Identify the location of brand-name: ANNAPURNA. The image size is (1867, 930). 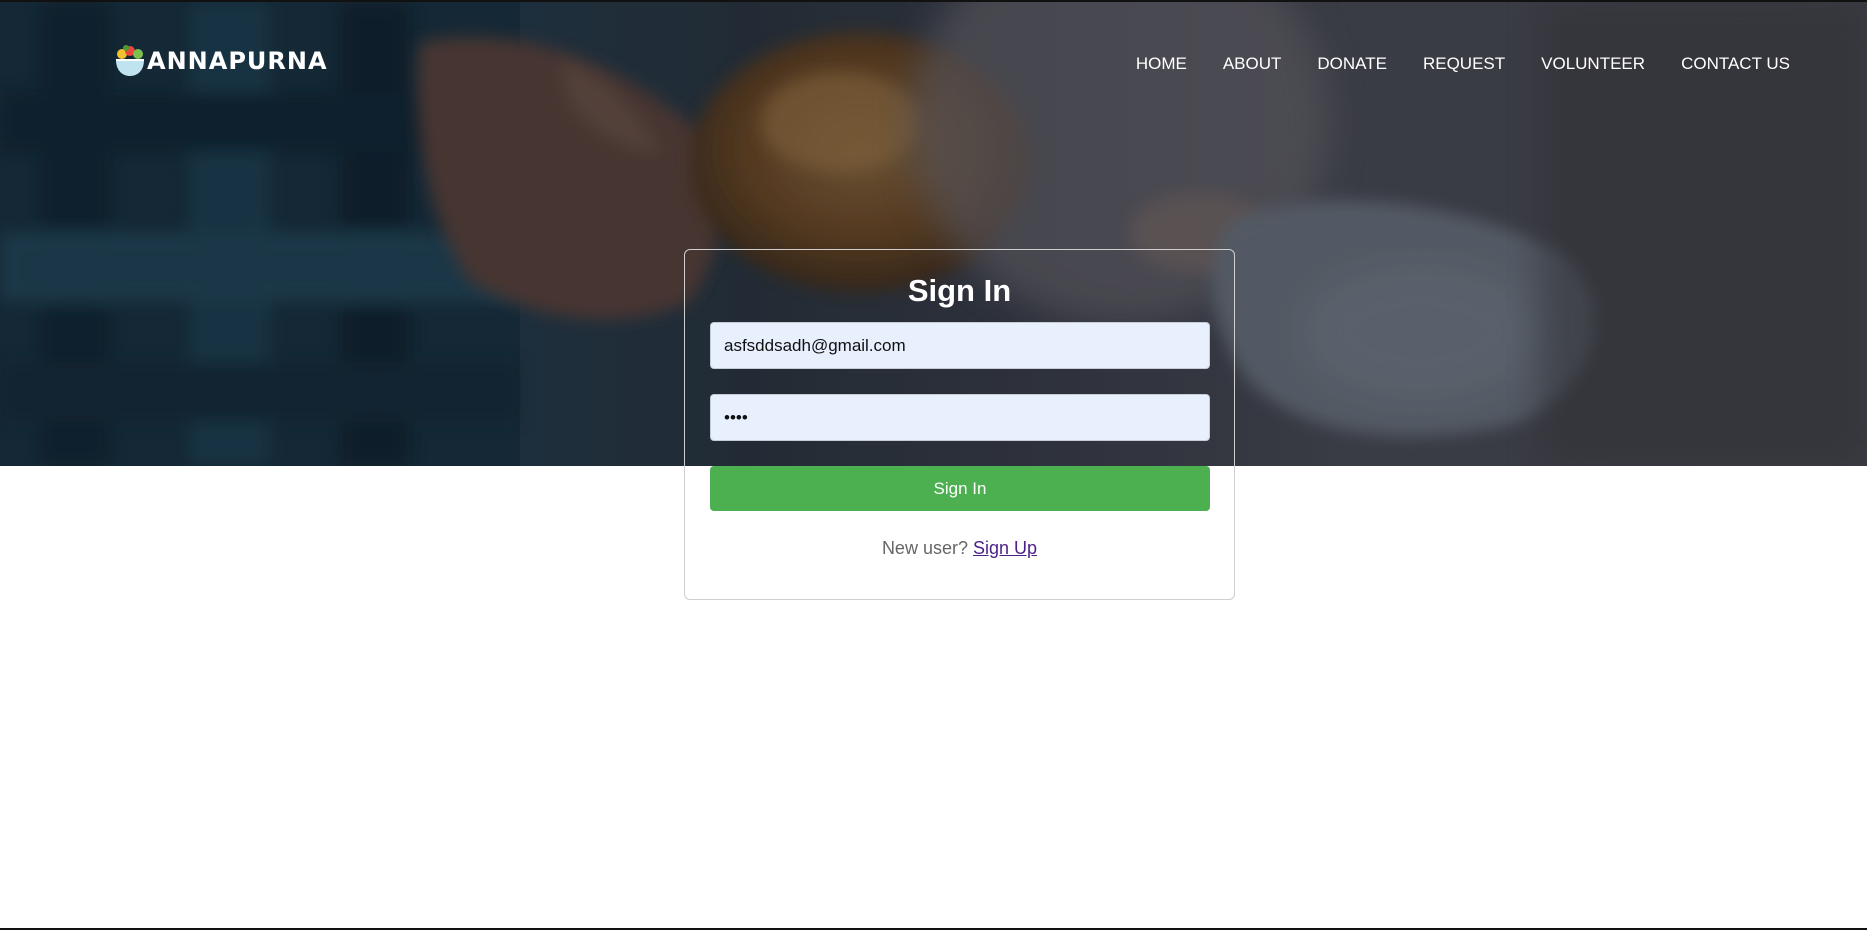
(237, 61).